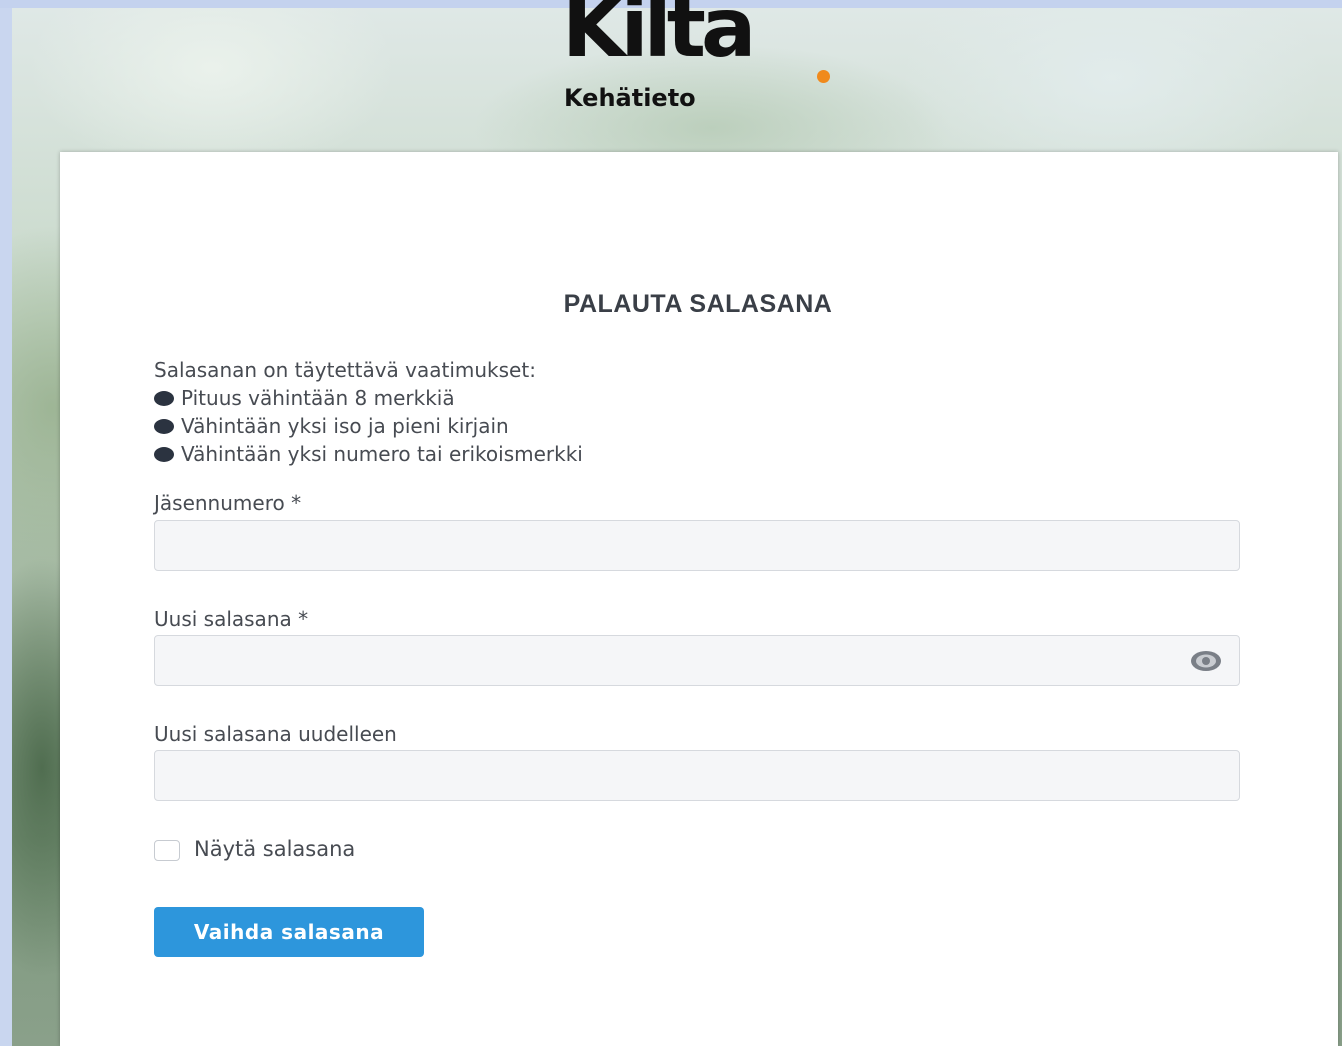 The image size is (1342, 1046). What do you see at coordinates (345, 426) in the screenshot?
I see `requirement-text: Vähintään yksi iso ja pieni kirjain` at bounding box center [345, 426].